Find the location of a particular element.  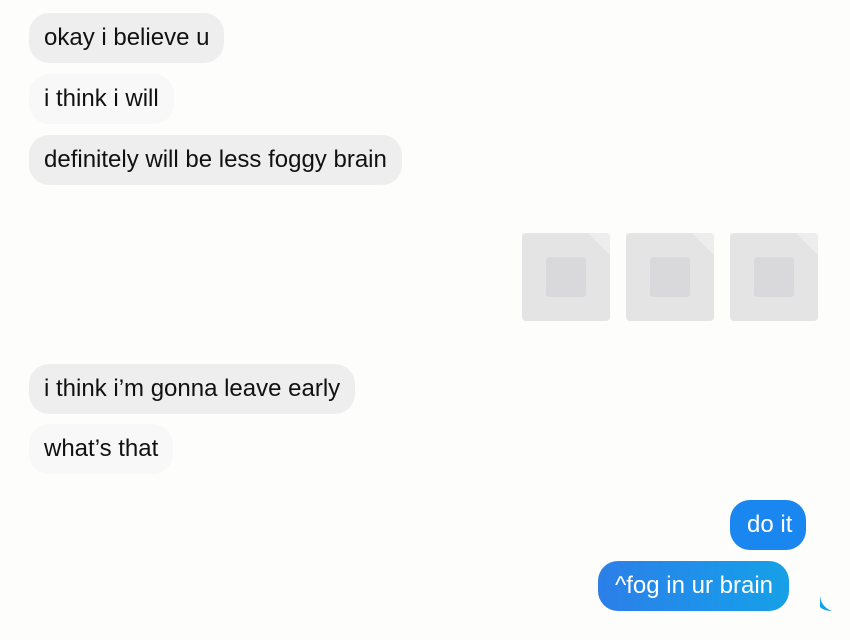

incoming-message: what’s that is located at coordinates (101, 449).